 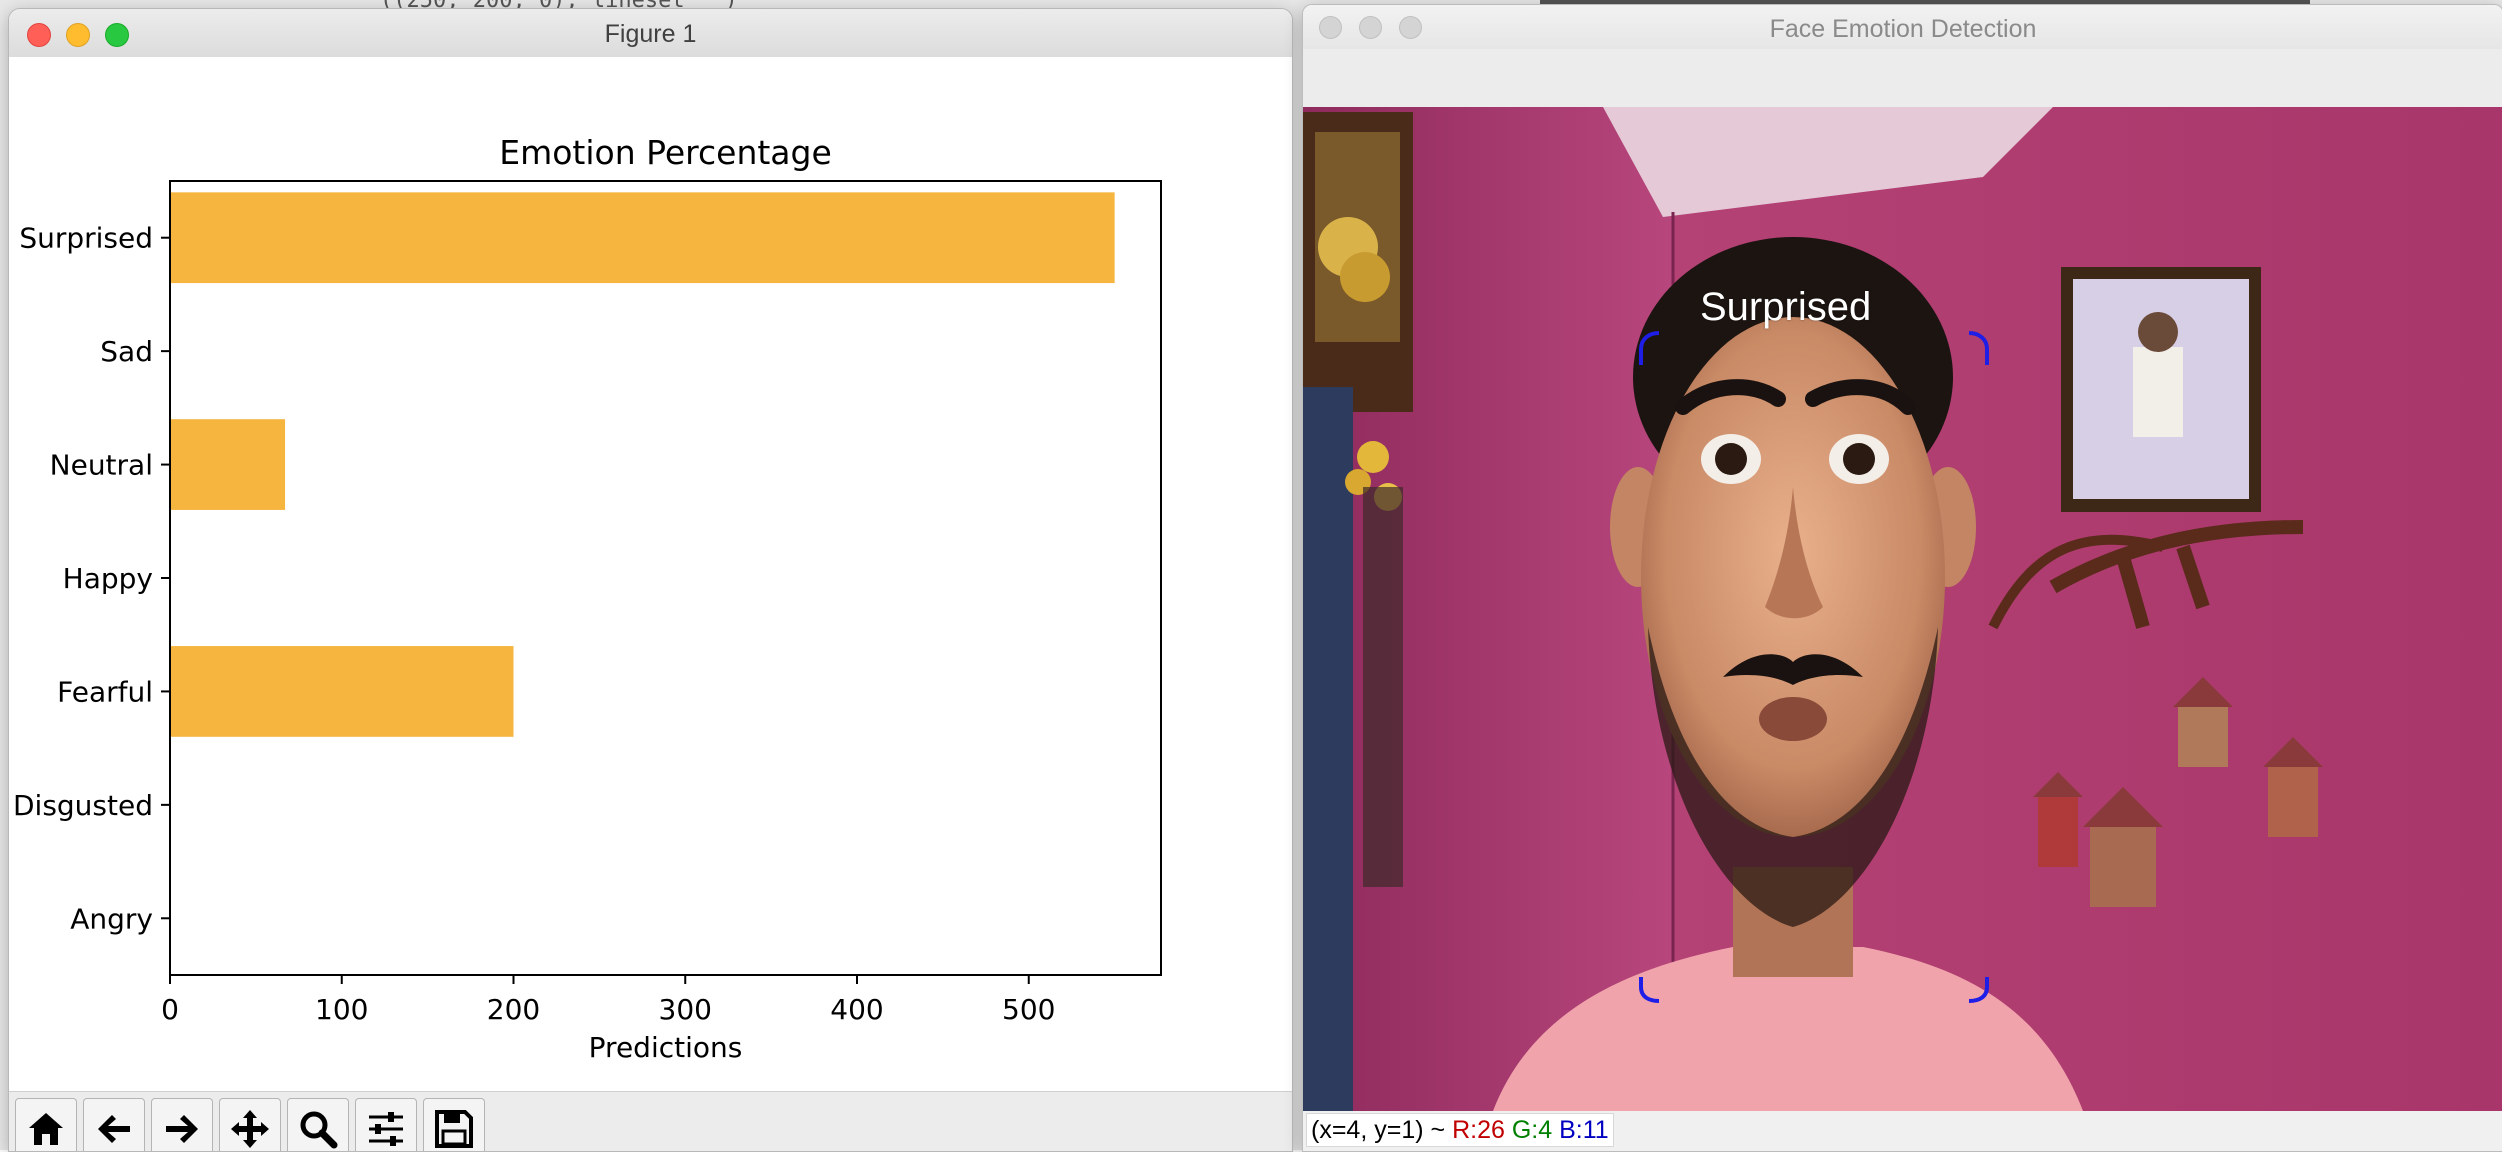 I want to click on ytick-label-fearful: Fearful, so click(x=105, y=691).